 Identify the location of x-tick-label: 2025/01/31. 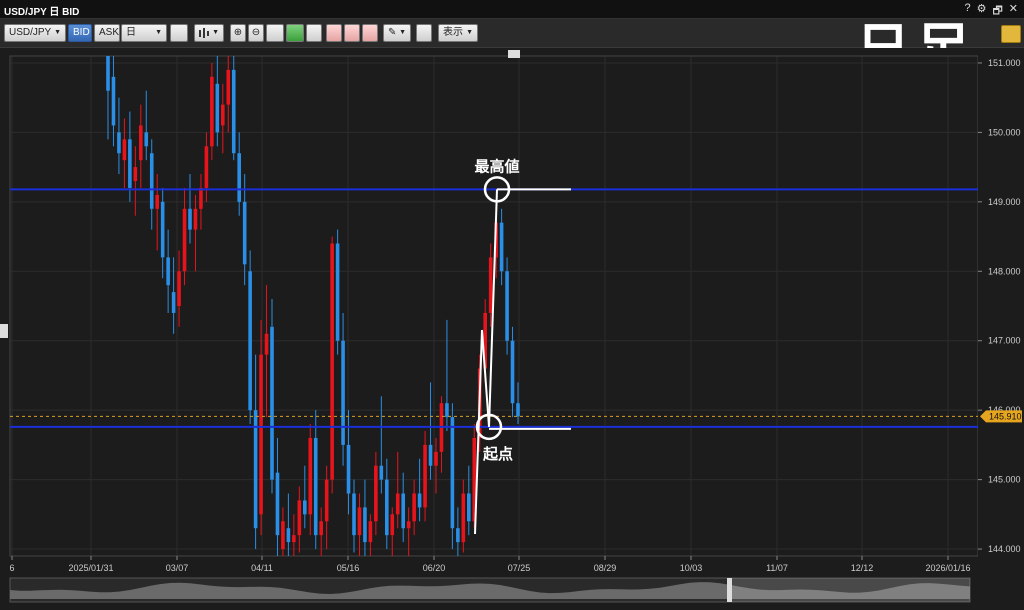
(90, 568).